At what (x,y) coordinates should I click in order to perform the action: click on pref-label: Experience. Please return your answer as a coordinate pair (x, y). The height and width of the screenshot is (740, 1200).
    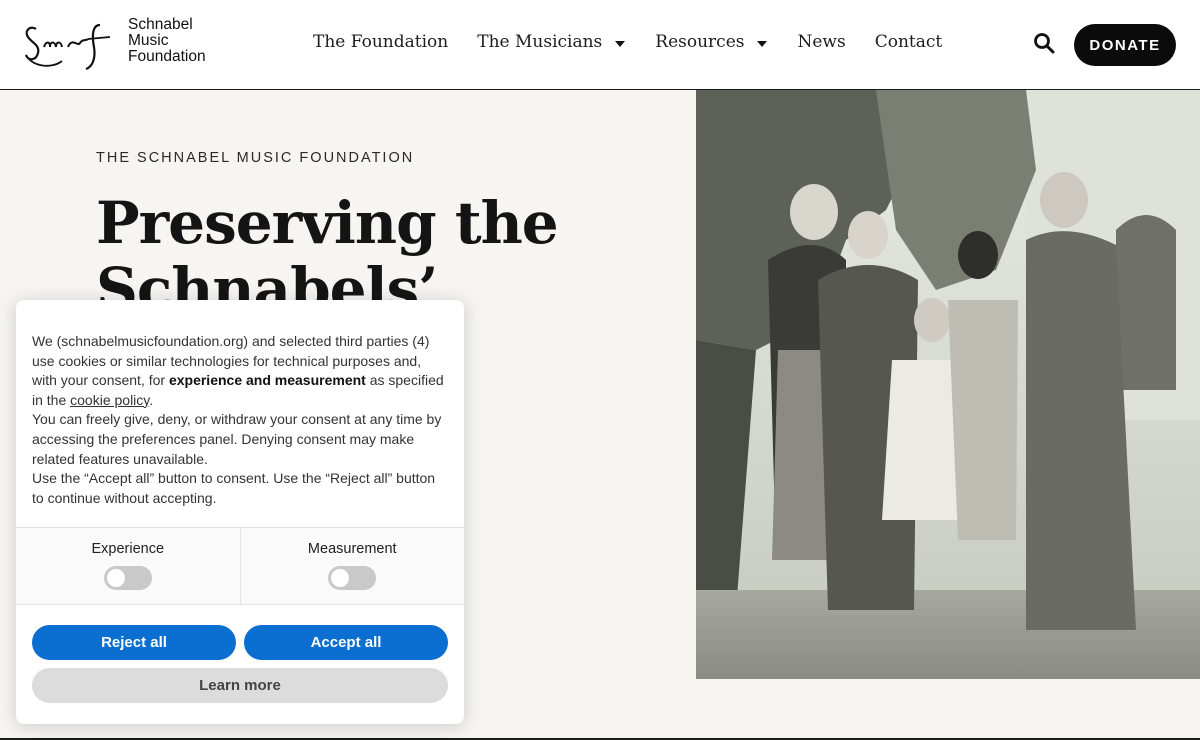
    Looking at the image, I should click on (128, 549).